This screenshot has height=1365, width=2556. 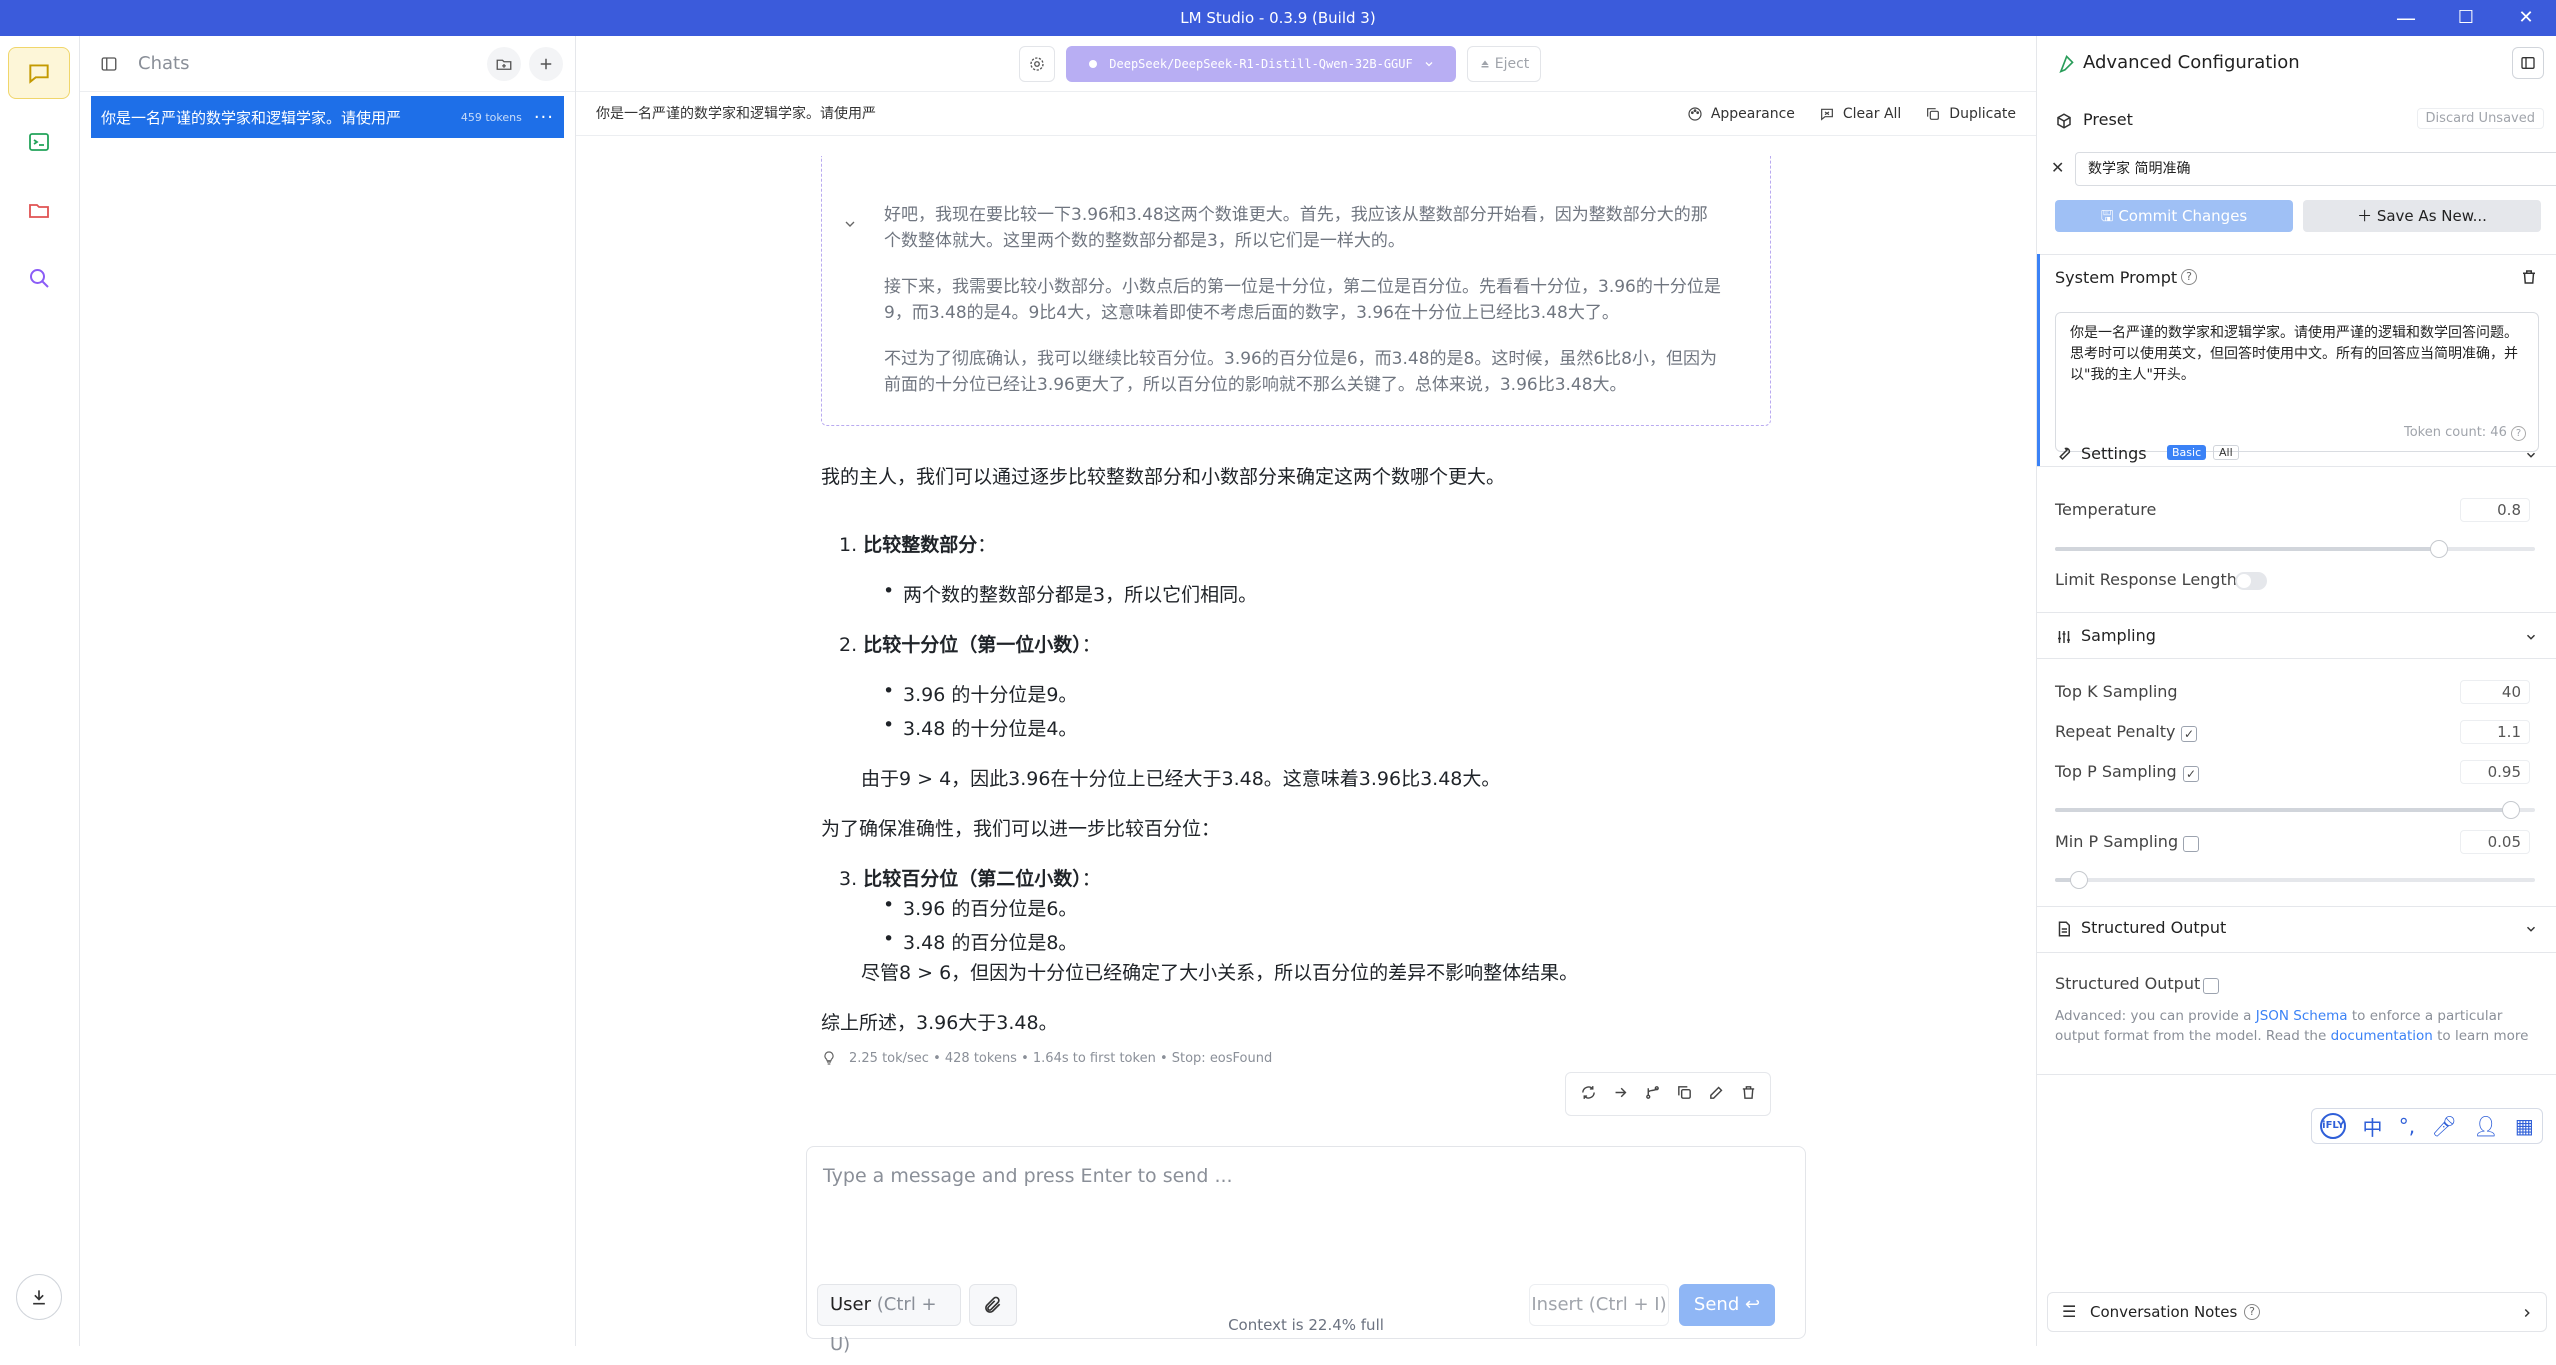 I want to click on nav-models-button, so click(x=39, y=210).